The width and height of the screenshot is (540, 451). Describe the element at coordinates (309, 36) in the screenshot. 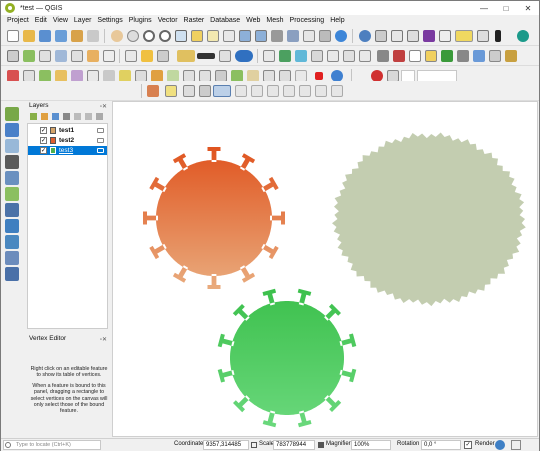

I see `new-bookmark-icon` at that location.